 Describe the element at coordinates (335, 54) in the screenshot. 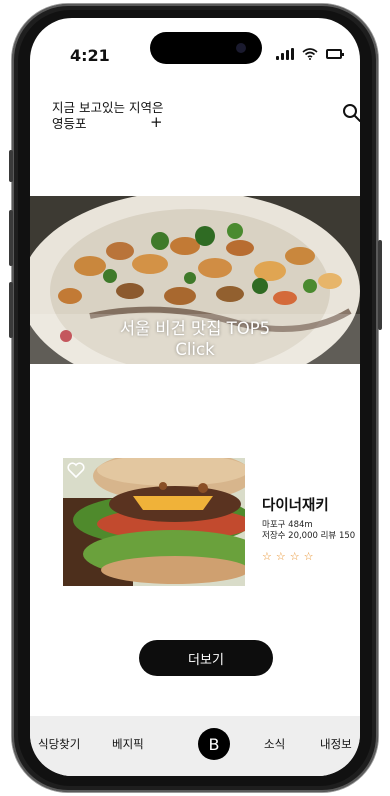

I see `battery-icon` at that location.